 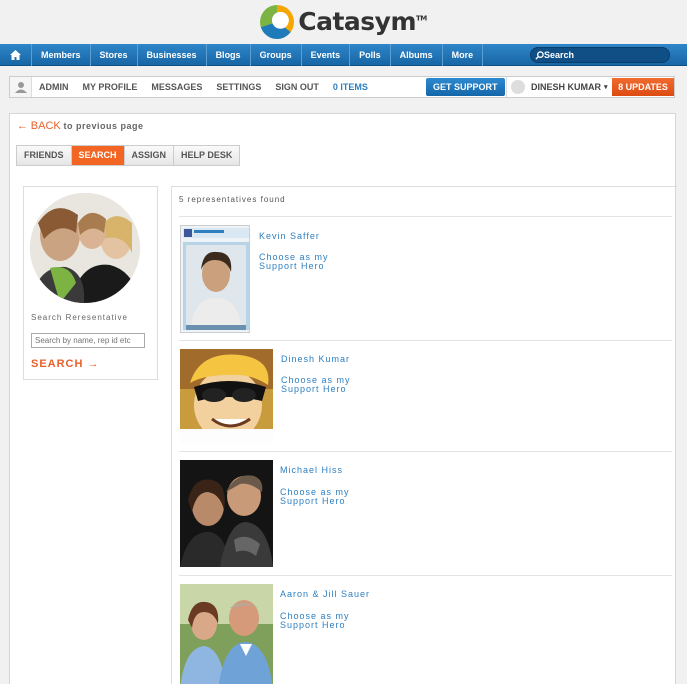 What do you see at coordinates (88, 340) in the screenshot?
I see `rep-search-input` at bounding box center [88, 340].